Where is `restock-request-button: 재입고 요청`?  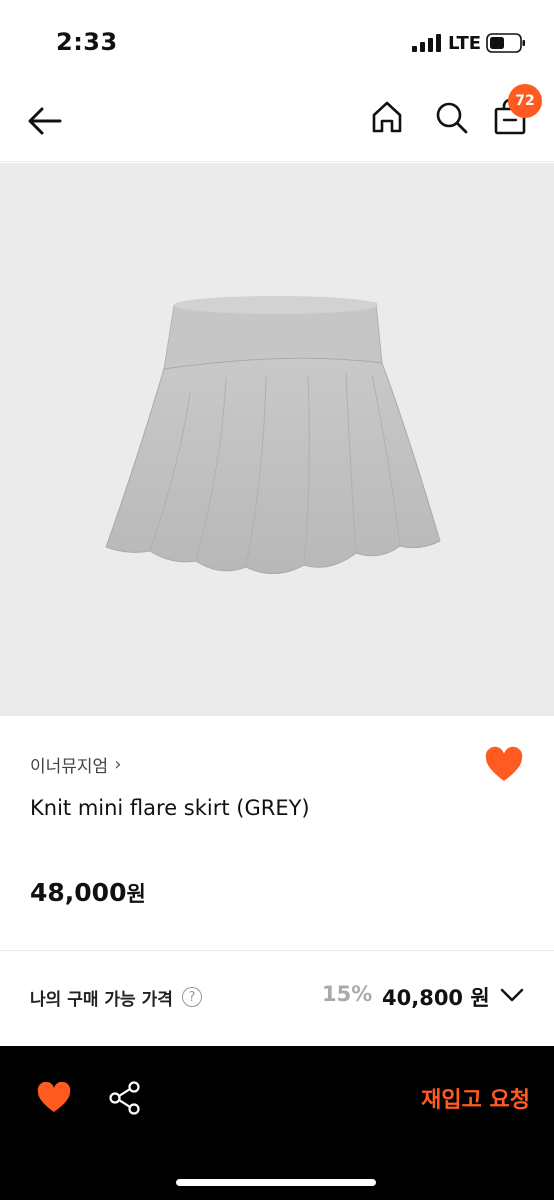 restock-request-button: 재입고 요청 is located at coordinates (435, 1098).